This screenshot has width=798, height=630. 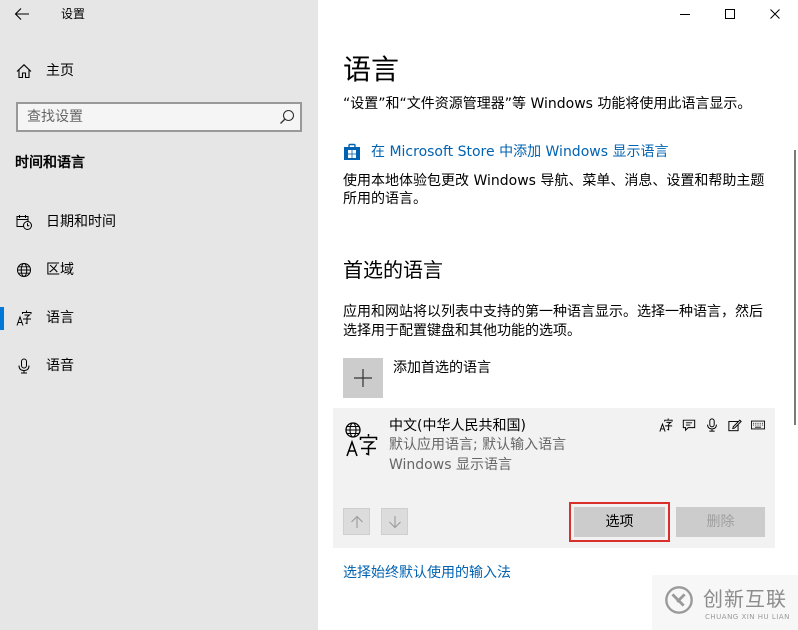 I want to click on sidebar-item-region: 区域, so click(x=159, y=270).